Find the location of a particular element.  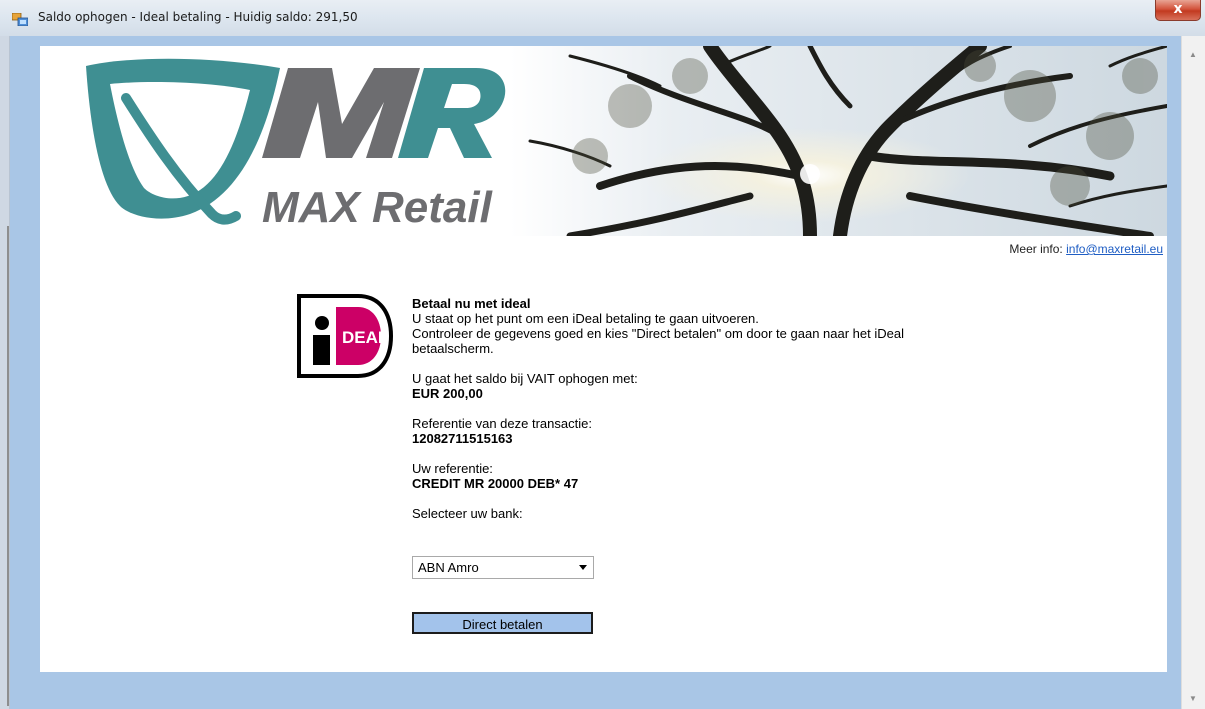

bank-select-value: ABN Amro is located at coordinates (448, 567).